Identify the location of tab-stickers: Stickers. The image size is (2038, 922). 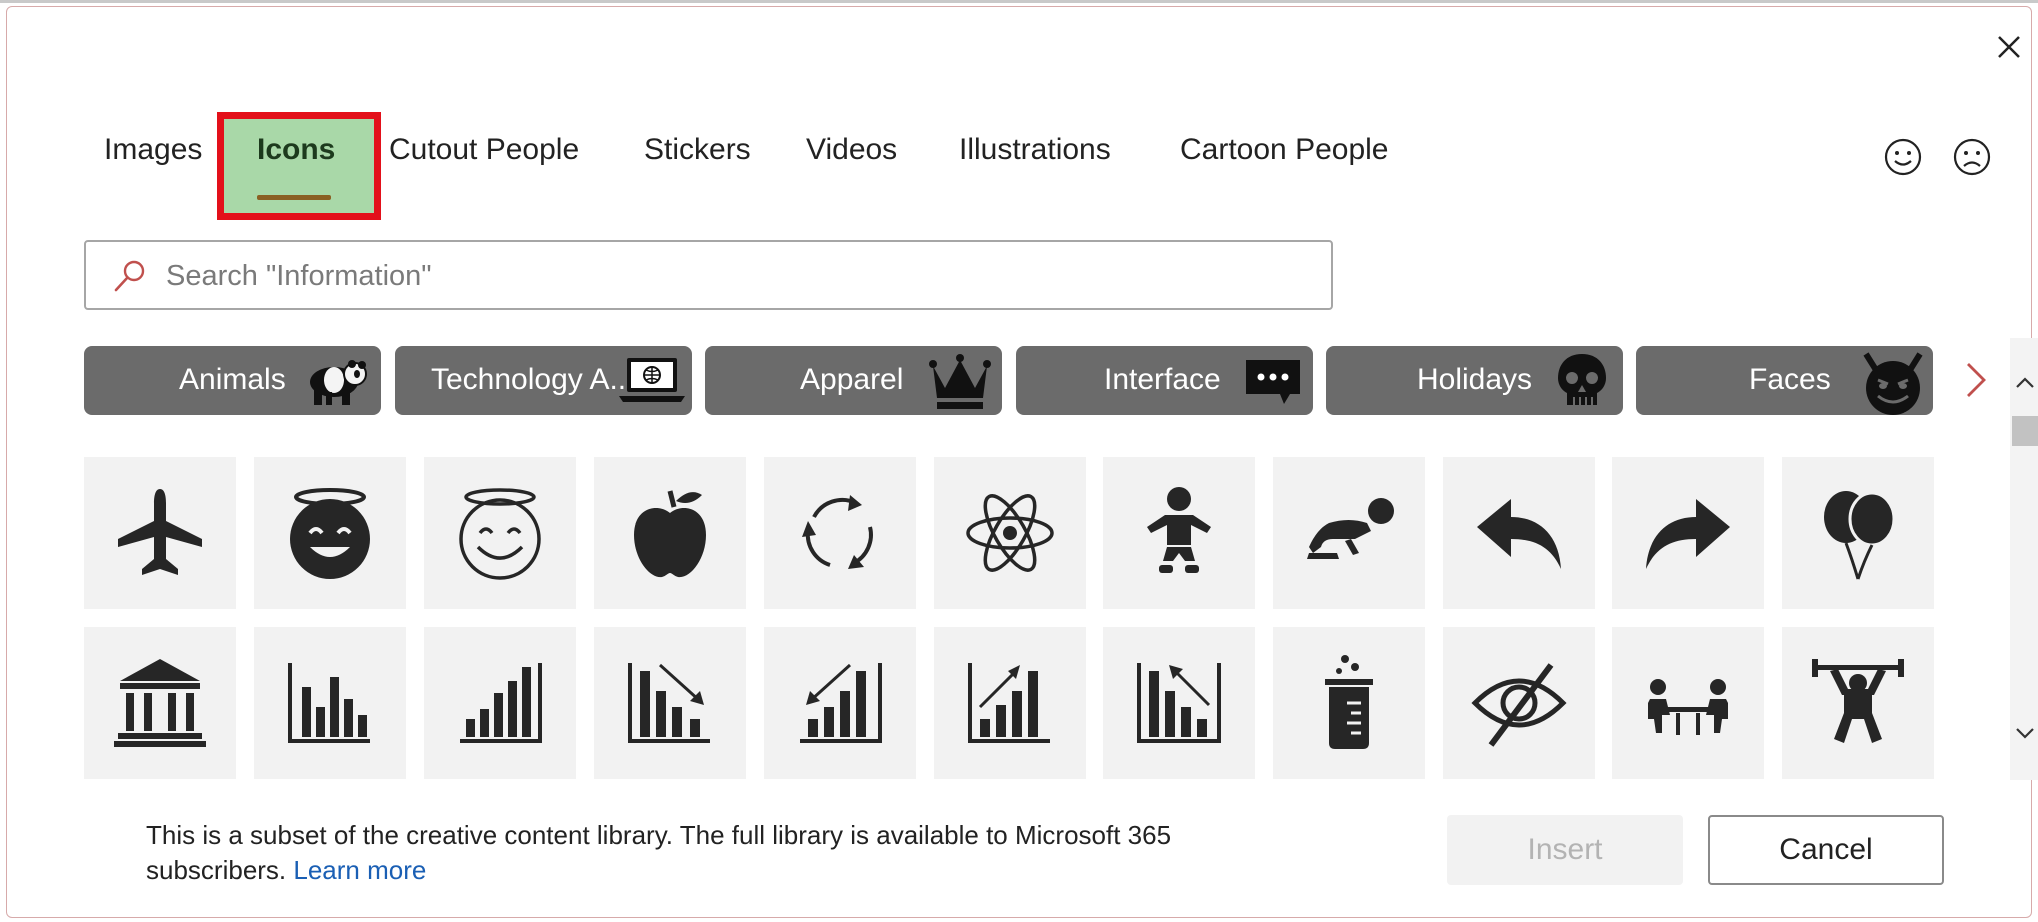
(697, 150).